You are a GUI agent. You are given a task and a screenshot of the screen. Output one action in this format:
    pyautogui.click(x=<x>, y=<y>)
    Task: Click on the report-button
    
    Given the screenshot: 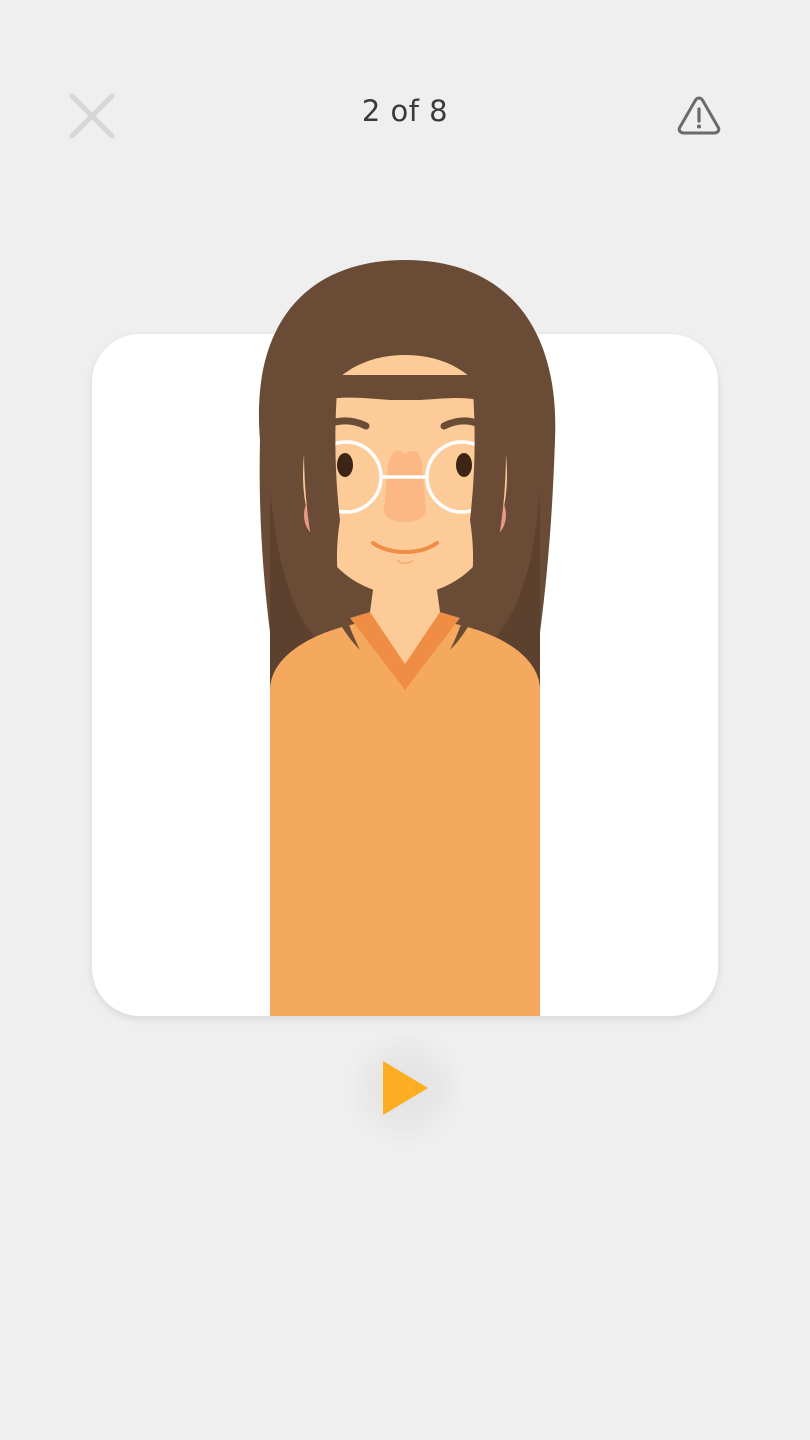 What is the action you would take?
    pyautogui.click(x=699, y=115)
    